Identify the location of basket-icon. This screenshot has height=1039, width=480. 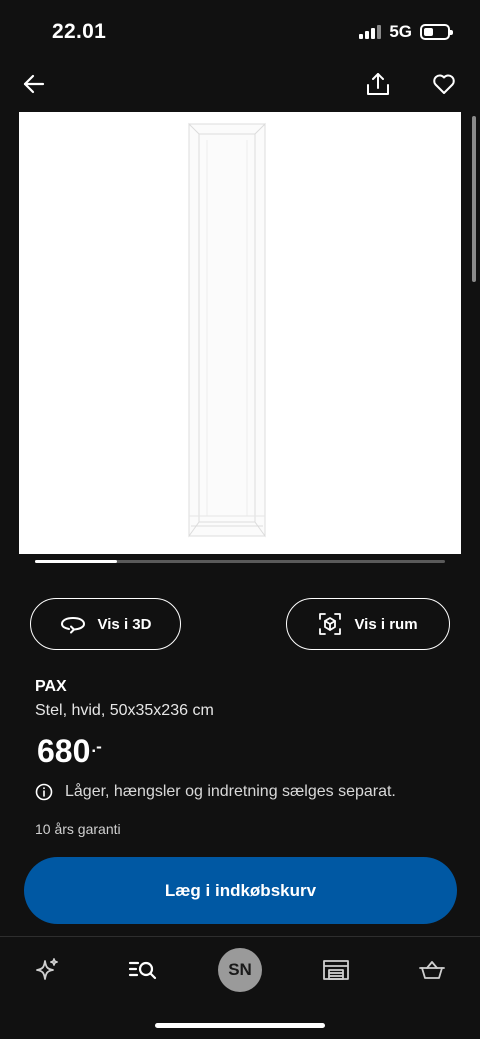
(432, 970).